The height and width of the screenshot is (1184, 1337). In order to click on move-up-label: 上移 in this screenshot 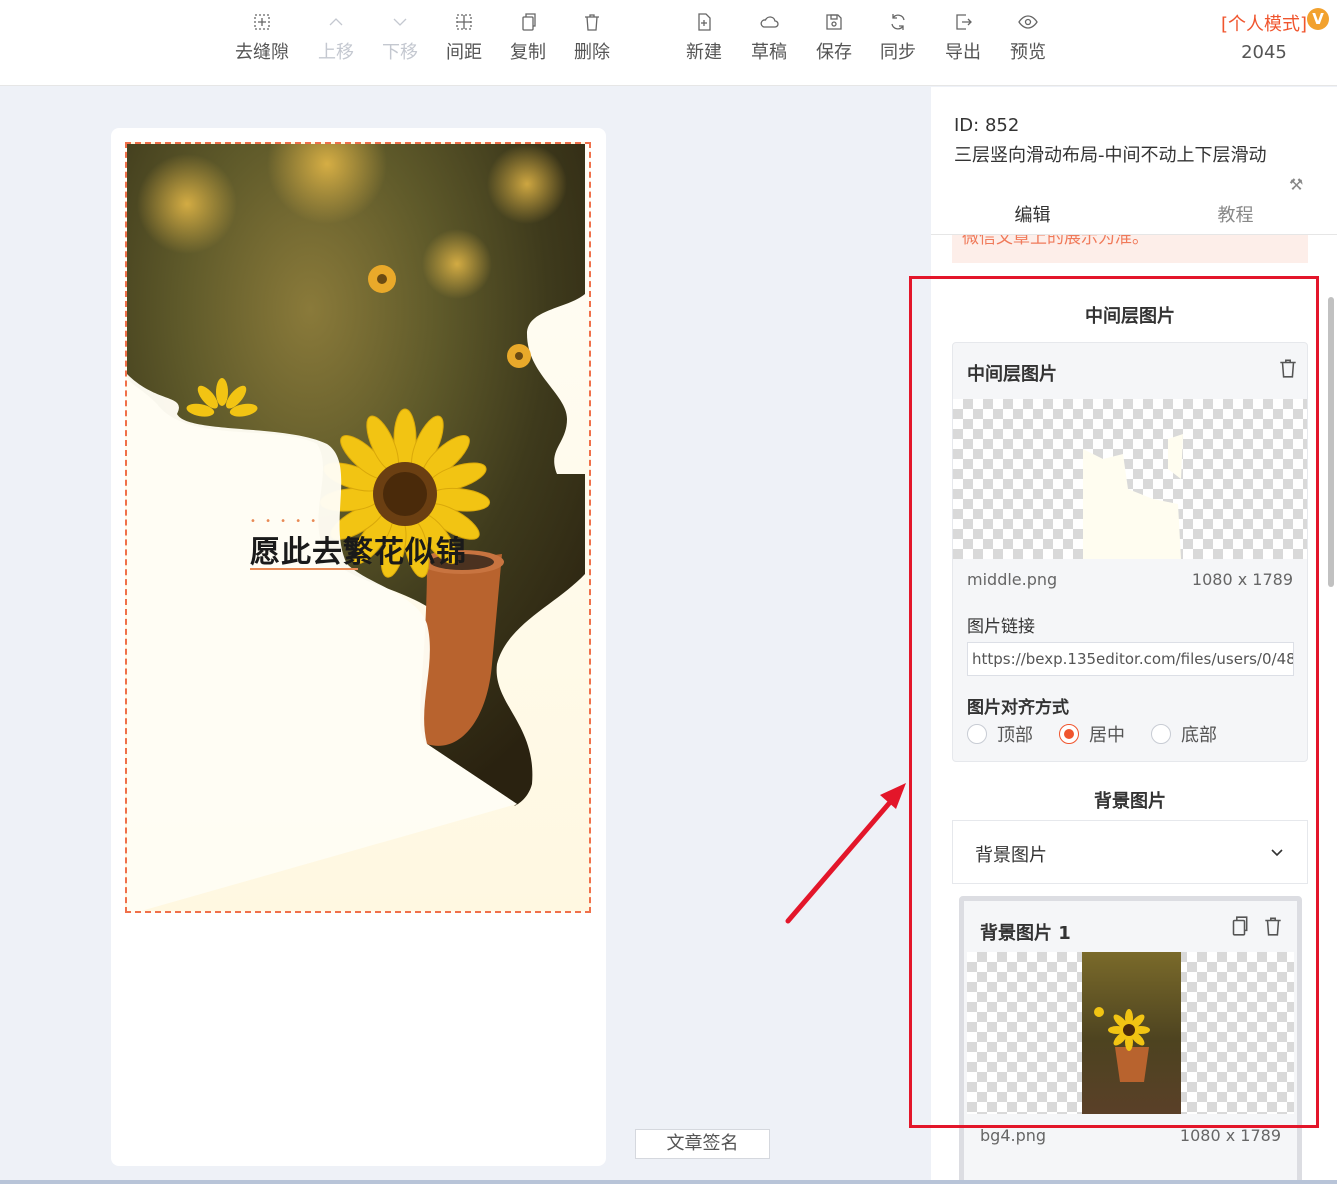, I will do `click(336, 52)`.